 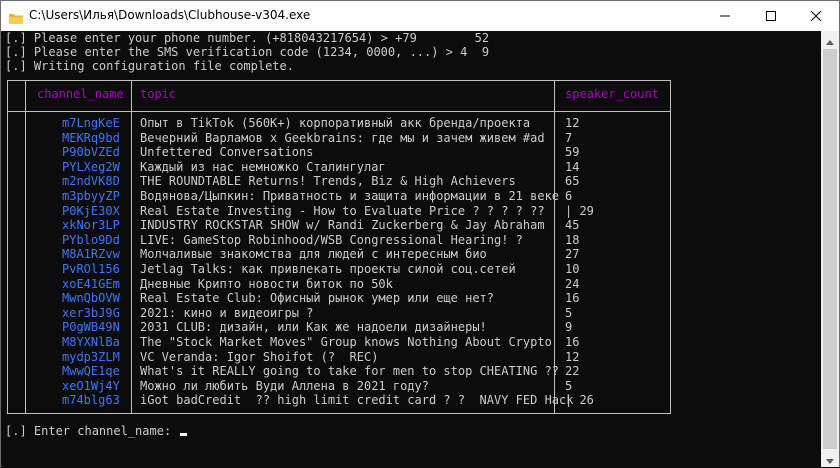 I want to click on scroll-down-button, so click(x=830, y=458).